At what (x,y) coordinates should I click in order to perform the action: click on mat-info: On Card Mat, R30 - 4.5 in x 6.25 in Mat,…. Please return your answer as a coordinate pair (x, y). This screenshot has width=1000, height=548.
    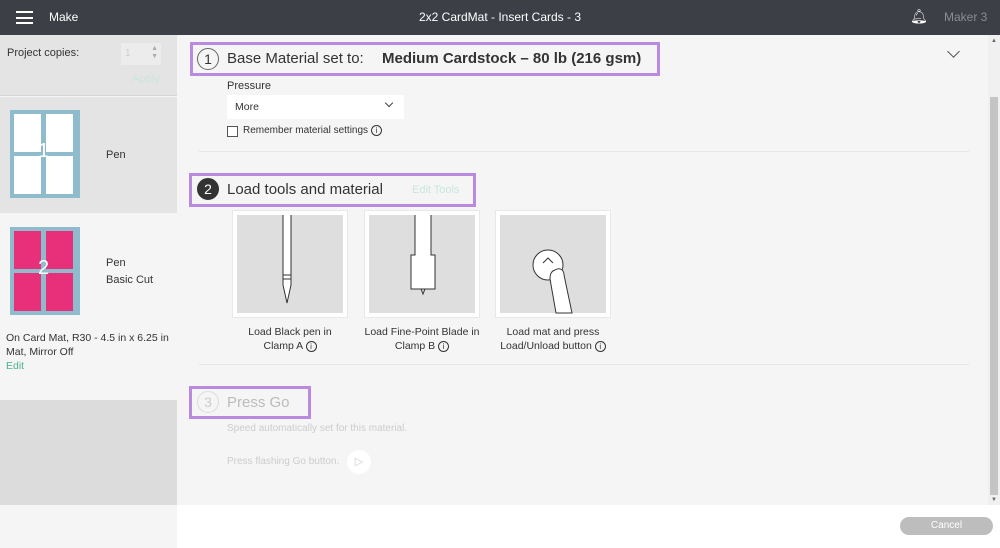
    Looking at the image, I should click on (87, 345).